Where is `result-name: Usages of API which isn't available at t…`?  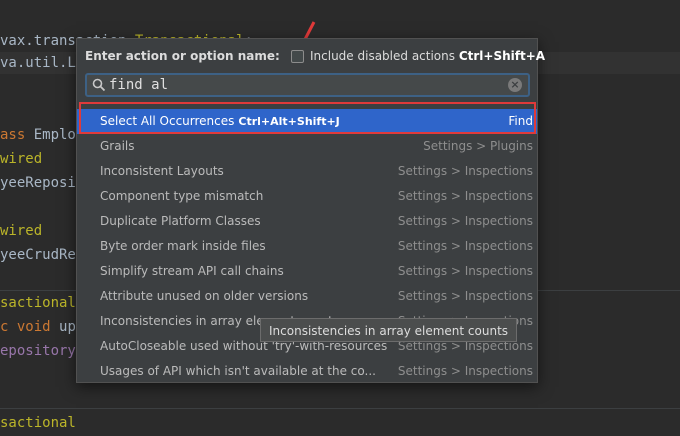
result-name: Usages of API which isn't available at t… is located at coordinates (238, 371).